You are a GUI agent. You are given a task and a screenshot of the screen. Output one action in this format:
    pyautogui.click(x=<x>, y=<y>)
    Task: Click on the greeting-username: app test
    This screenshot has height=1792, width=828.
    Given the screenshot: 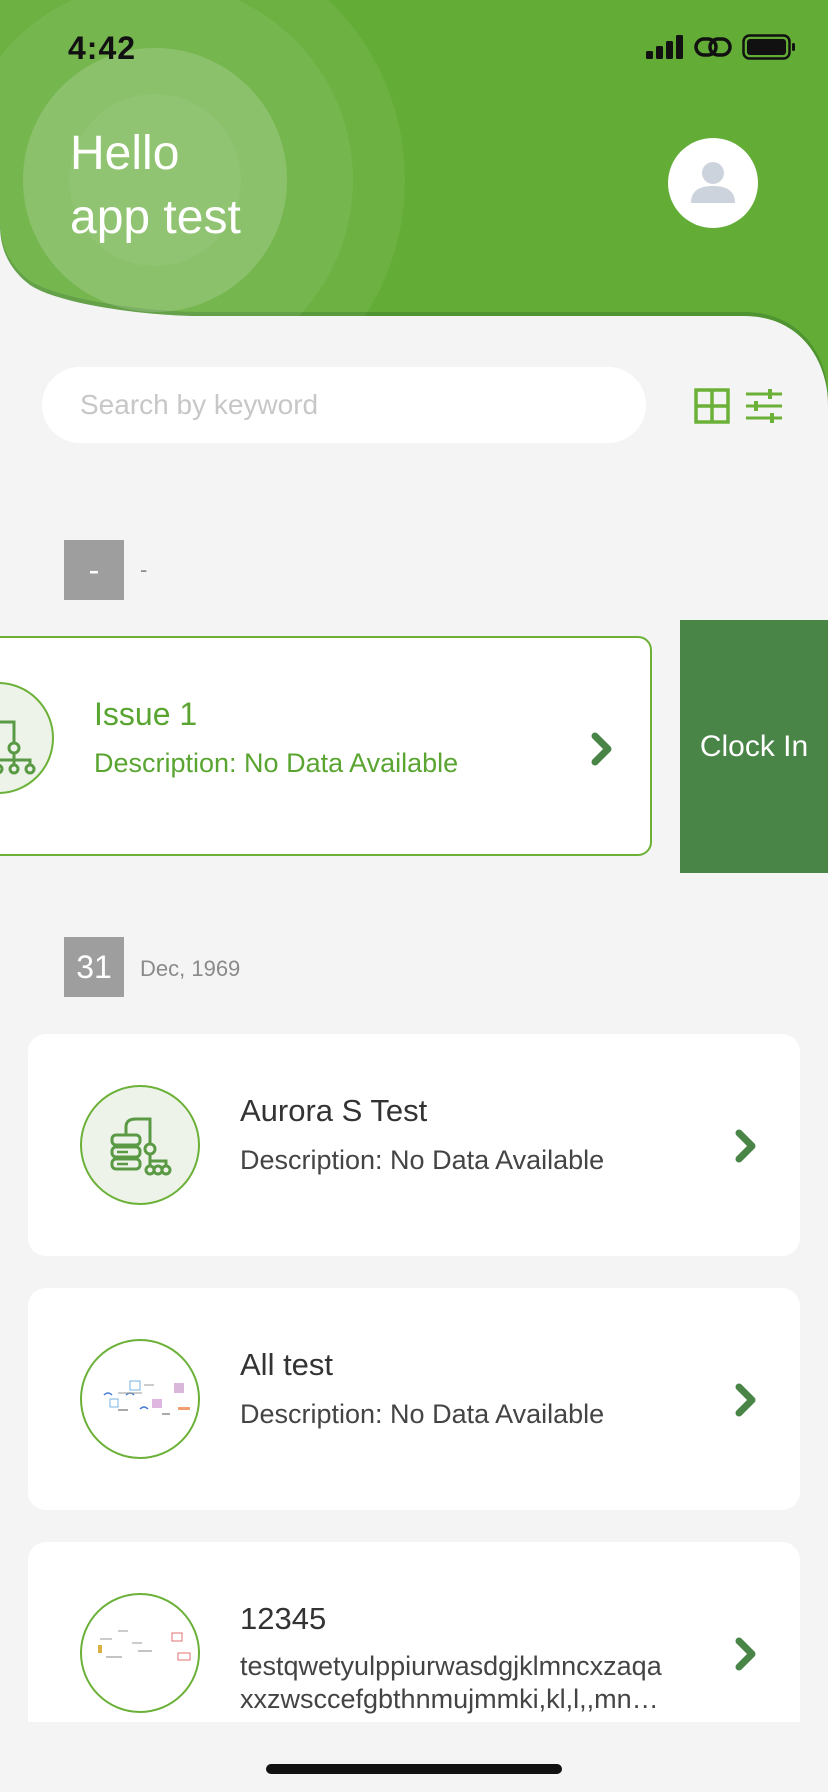 What is the action you would take?
    pyautogui.click(x=155, y=217)
    